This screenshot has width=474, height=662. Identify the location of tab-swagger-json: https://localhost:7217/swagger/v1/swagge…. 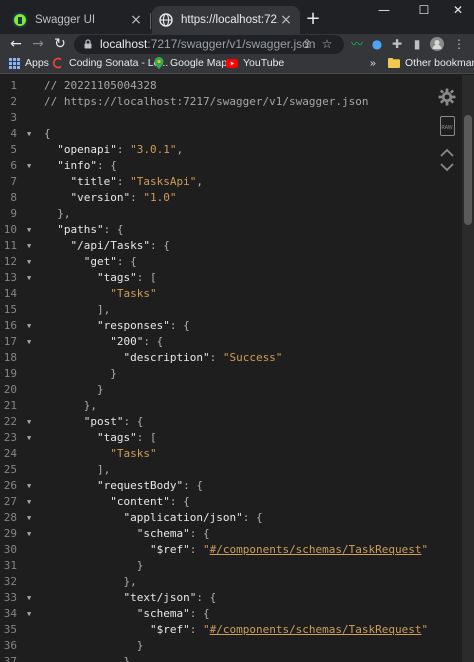
(226, 20).